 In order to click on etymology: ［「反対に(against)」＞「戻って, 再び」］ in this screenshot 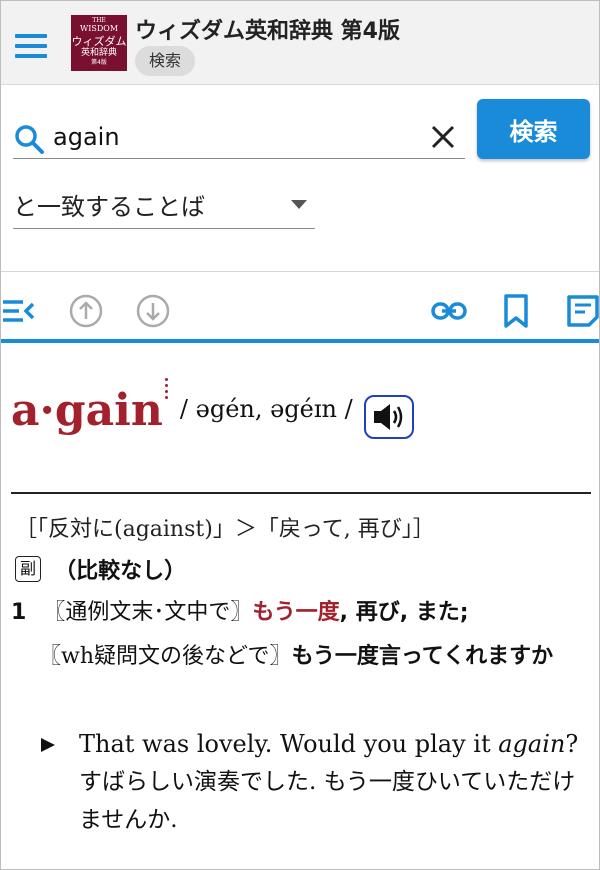, I will do `click(225, 529)`.